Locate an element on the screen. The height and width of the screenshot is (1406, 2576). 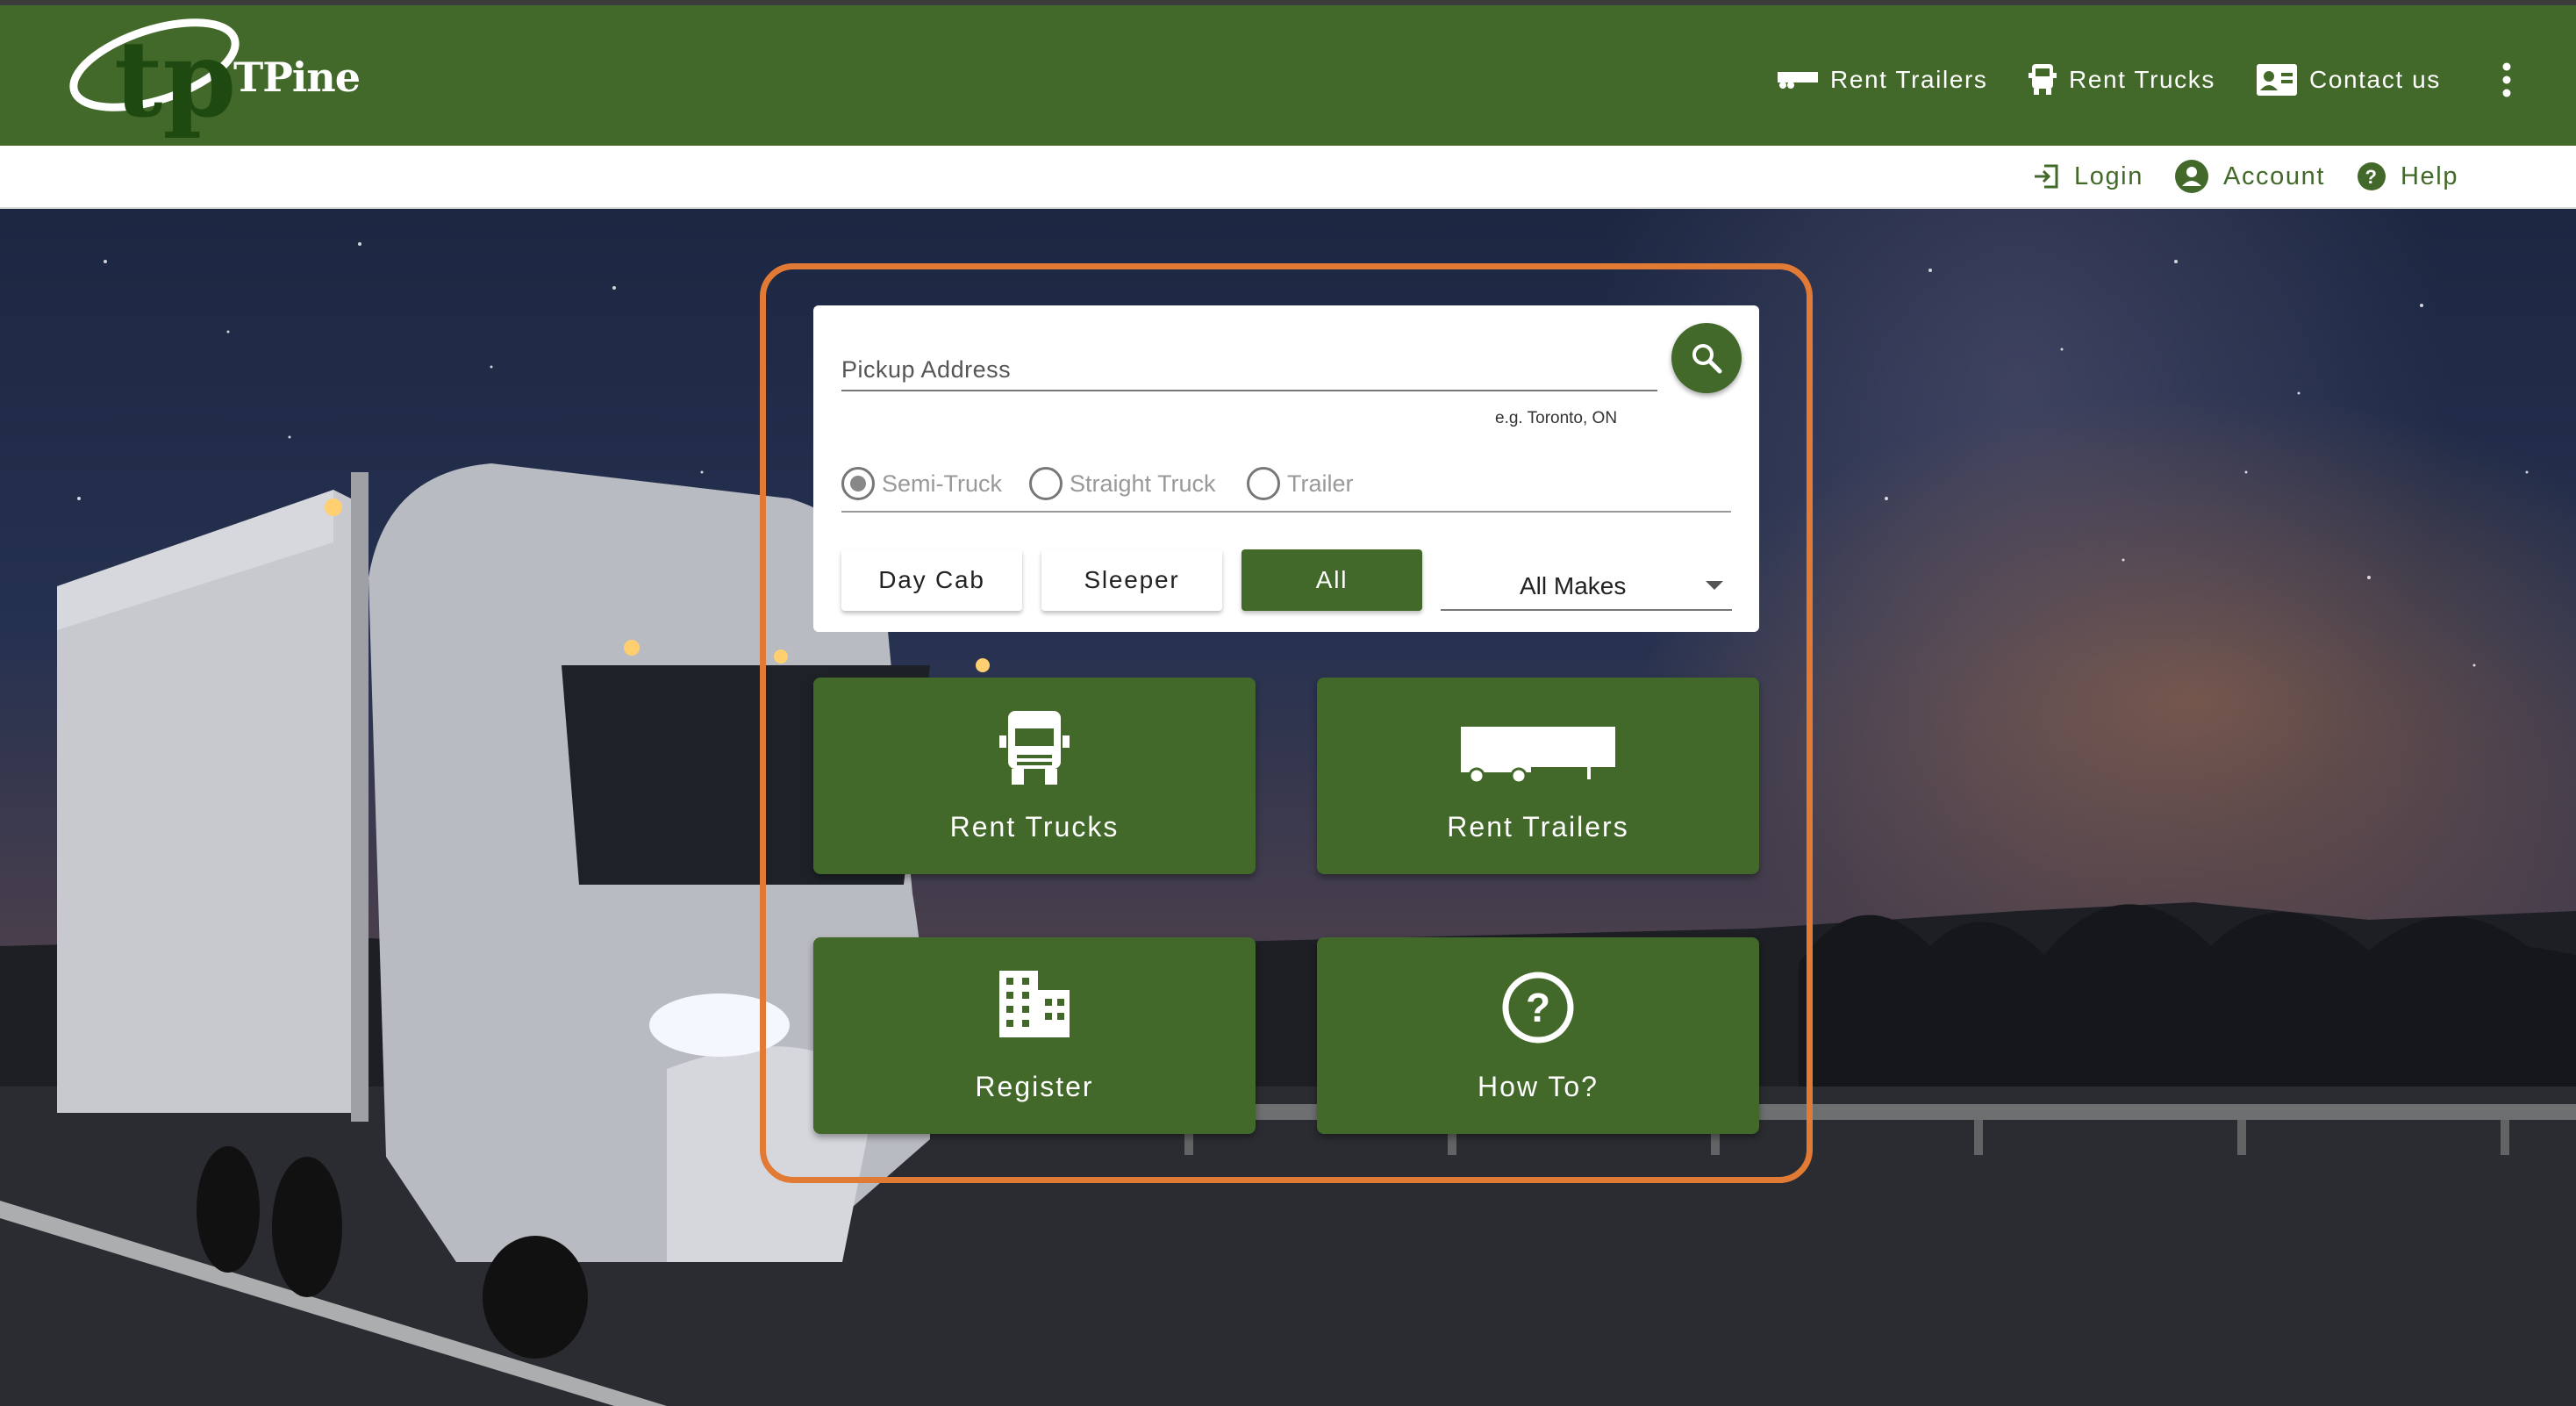
truck-front-icon is located at coordinates (1034, 748).